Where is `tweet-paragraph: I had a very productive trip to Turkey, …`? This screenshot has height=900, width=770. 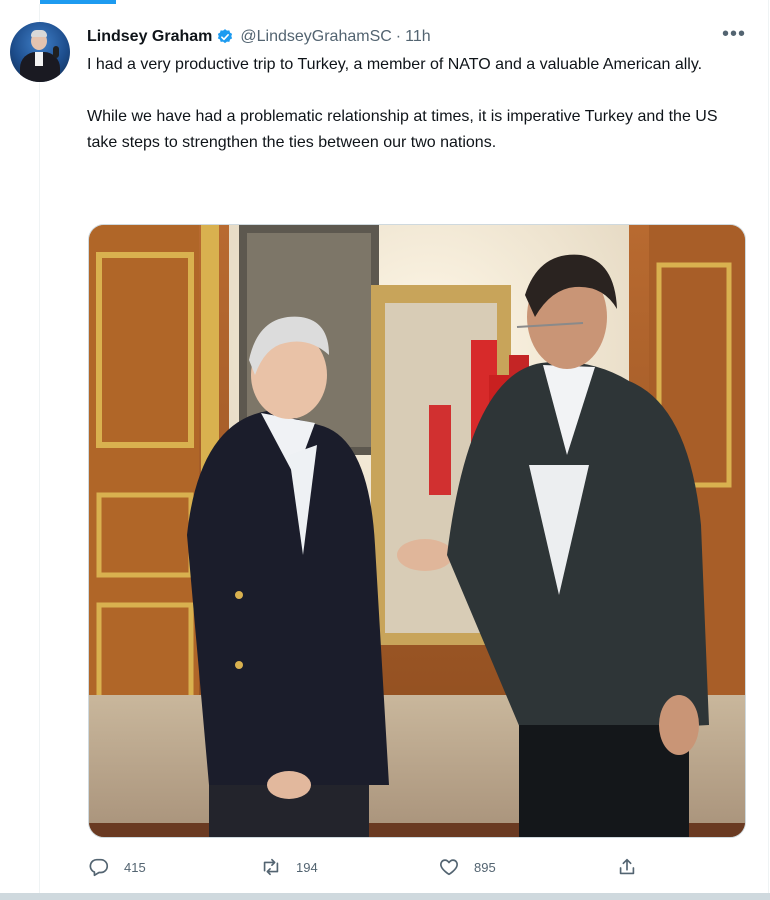 tweet-paragraph: I had a very productive trip to Turkey, … is located at coordinates (395, 64).